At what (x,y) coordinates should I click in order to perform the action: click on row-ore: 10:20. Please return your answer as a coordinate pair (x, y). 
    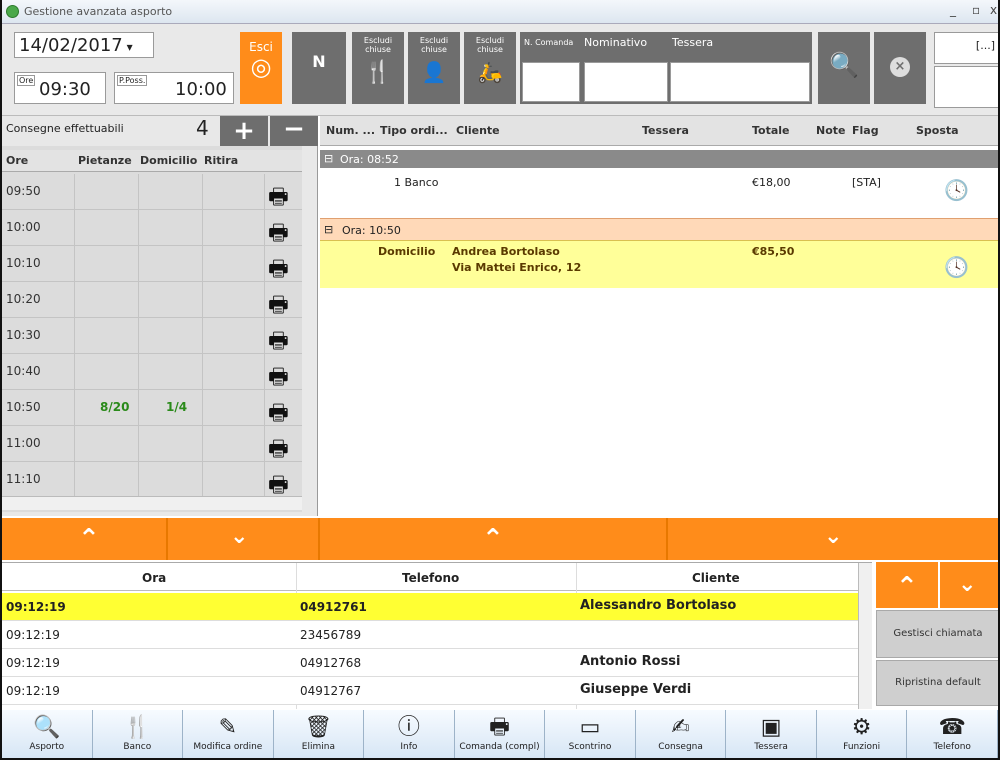
    Looking at the image, I should click on (23, 299).